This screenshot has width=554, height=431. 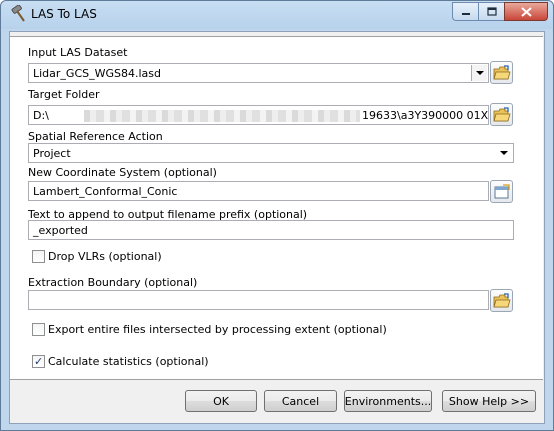 I want to click on minimize-icon, so click(x=465, y=13).